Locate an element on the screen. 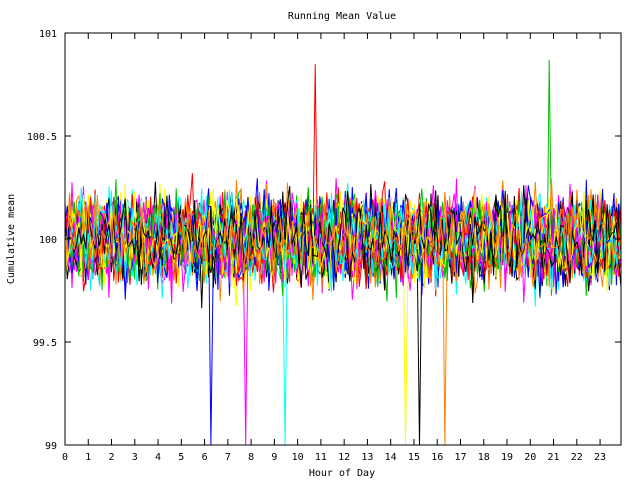 The width and height of the screenshot is (640, 480). y-tick-label: 99 is located at coordinates (51, 446).